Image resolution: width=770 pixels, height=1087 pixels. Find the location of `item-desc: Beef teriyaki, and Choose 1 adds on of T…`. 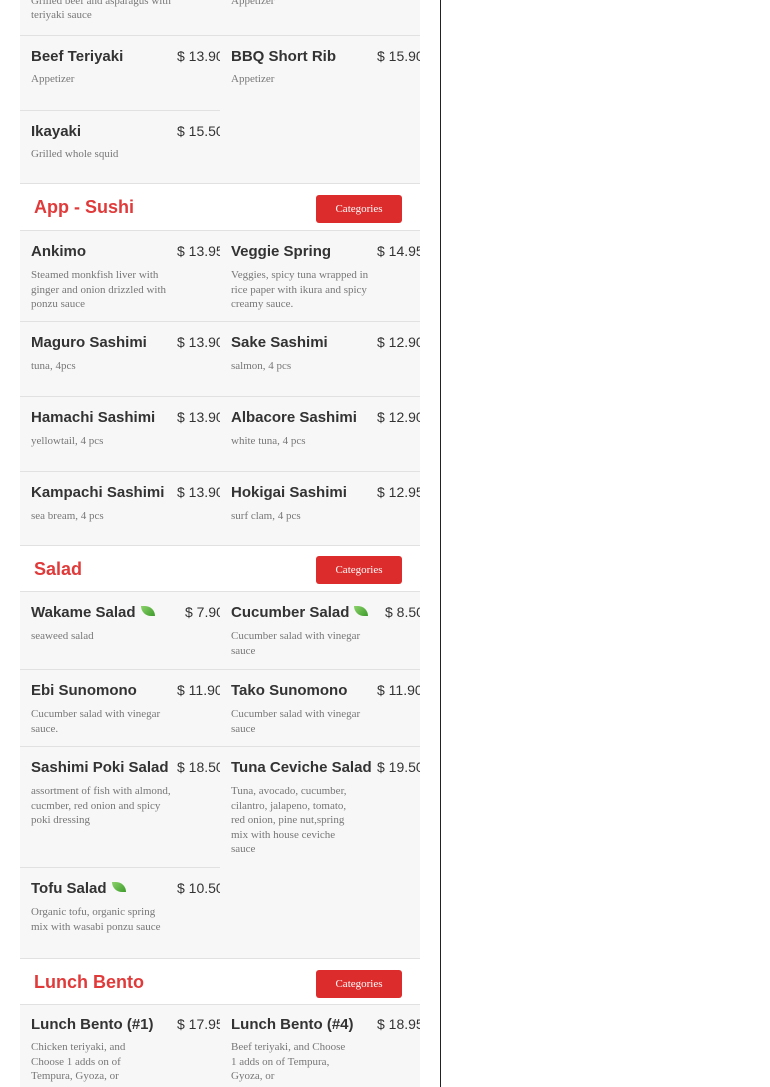

item-desc: Beef teriyaki, and Choose 1 adds on of T… is located at coordinates (288, 1061).